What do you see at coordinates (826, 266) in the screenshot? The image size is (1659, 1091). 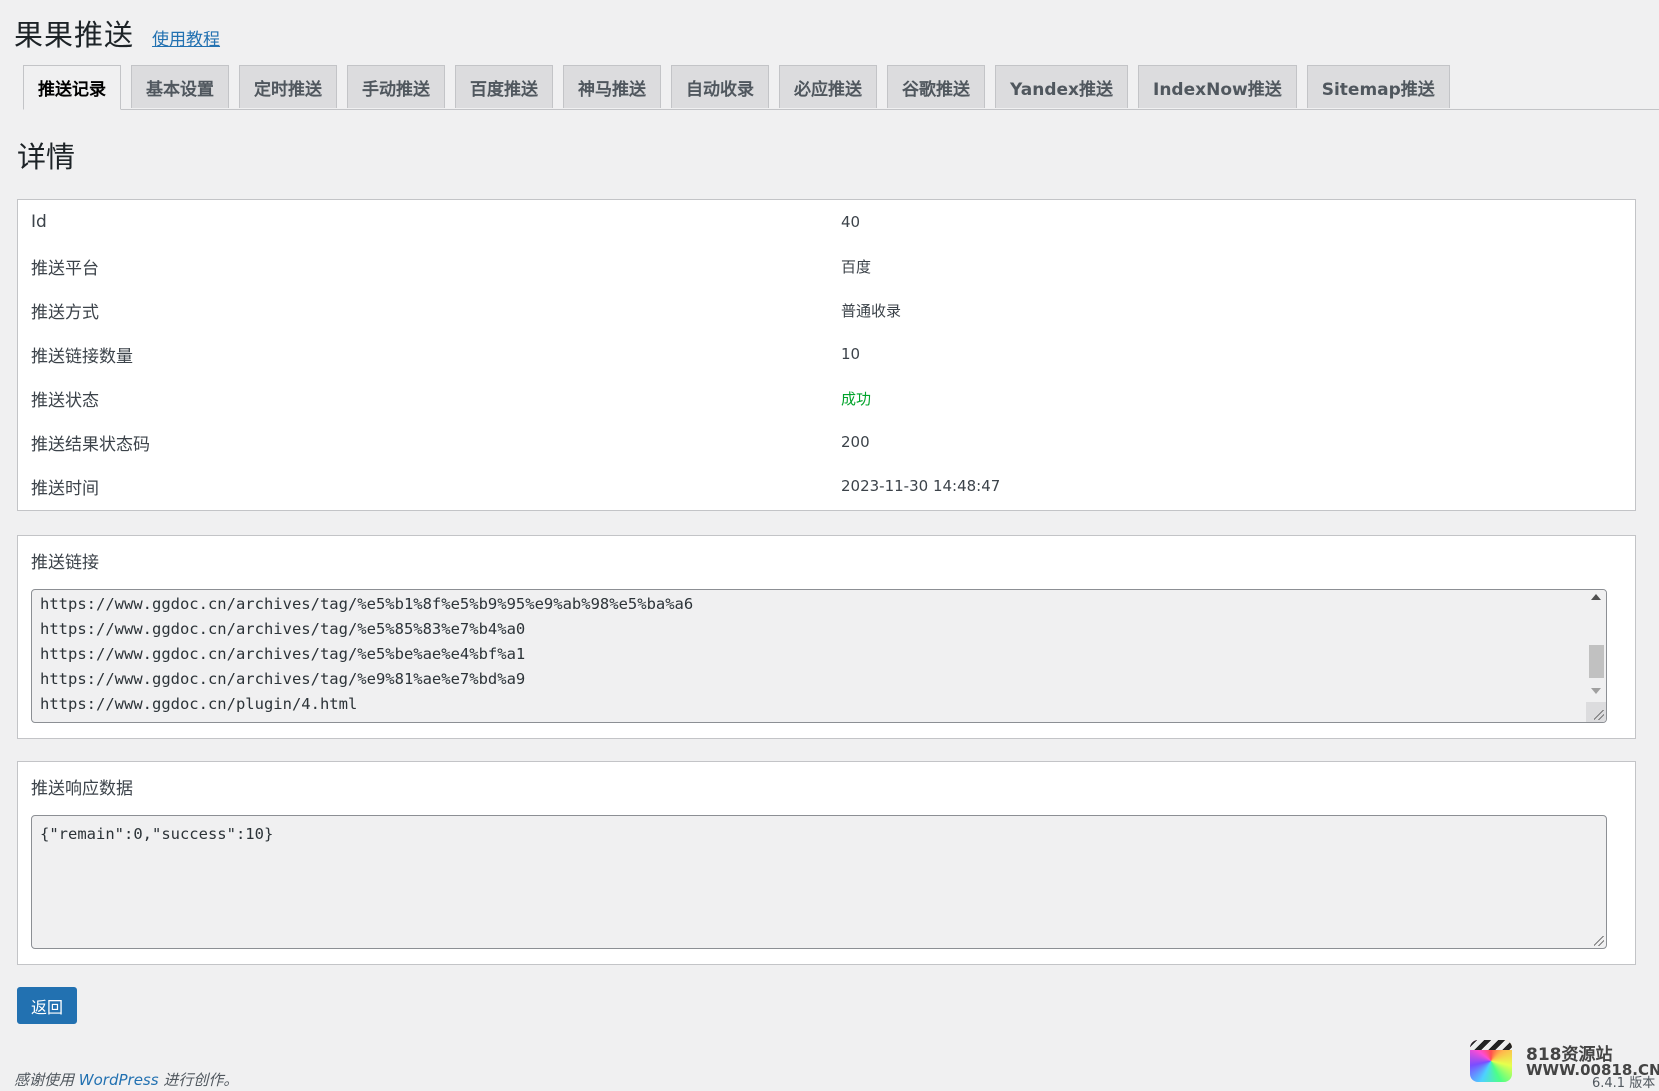 I see `detail-row-platform: 推送平台 百度` at bounding box center [826, 266].